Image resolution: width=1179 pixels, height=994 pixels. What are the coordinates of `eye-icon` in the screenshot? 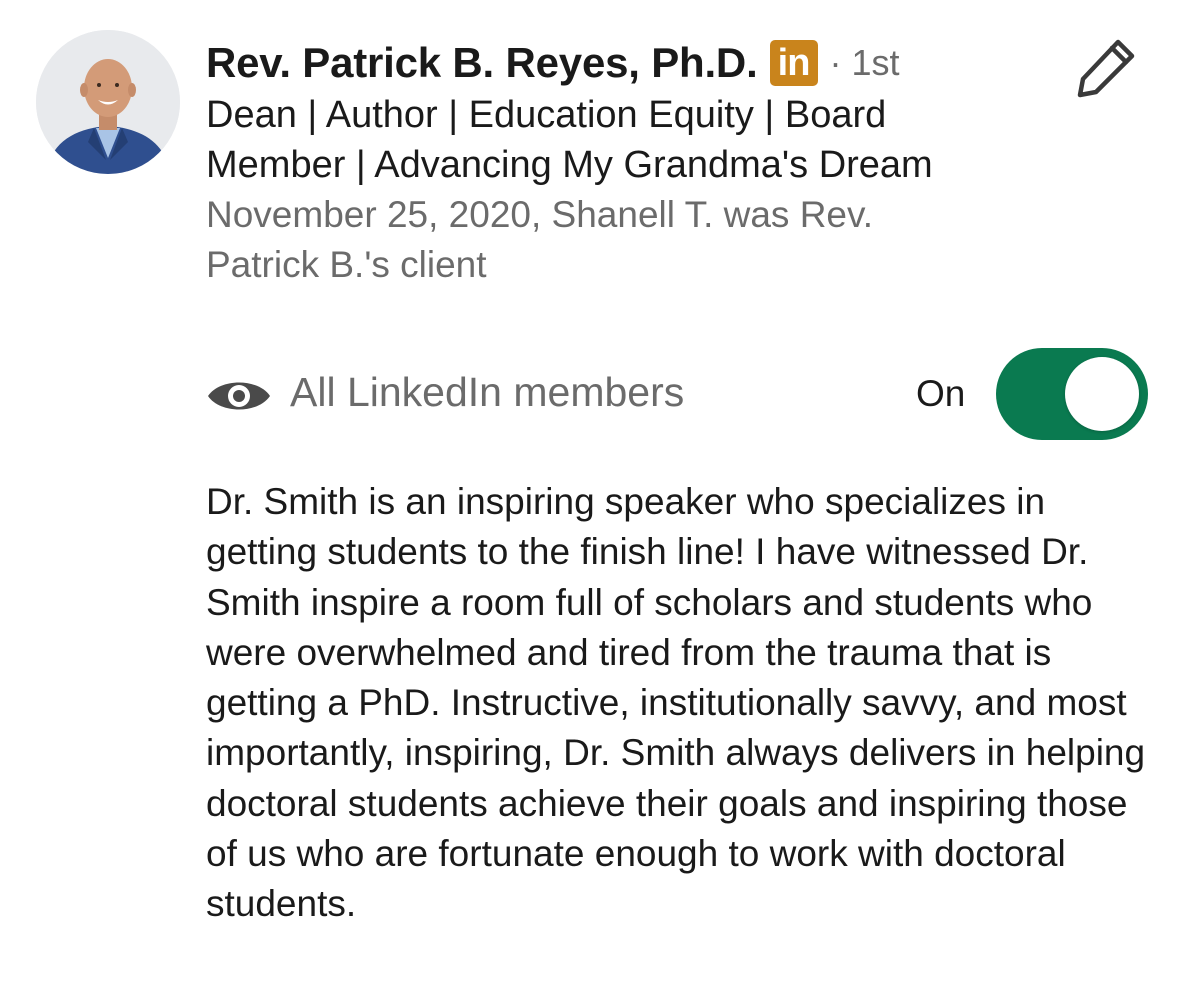 It's located at (239, 396).